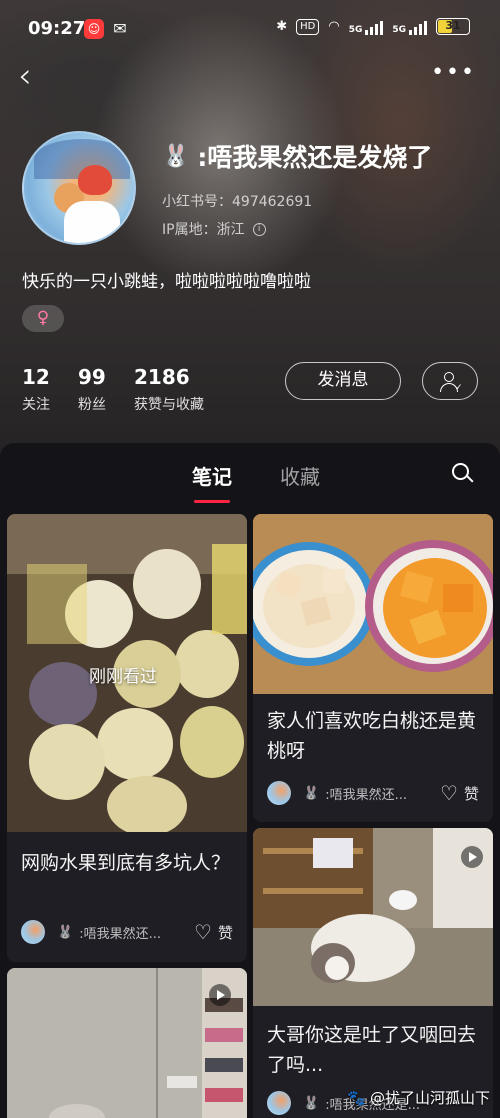  I want to click on app-notification-icon: ☺, so click(94, 29).